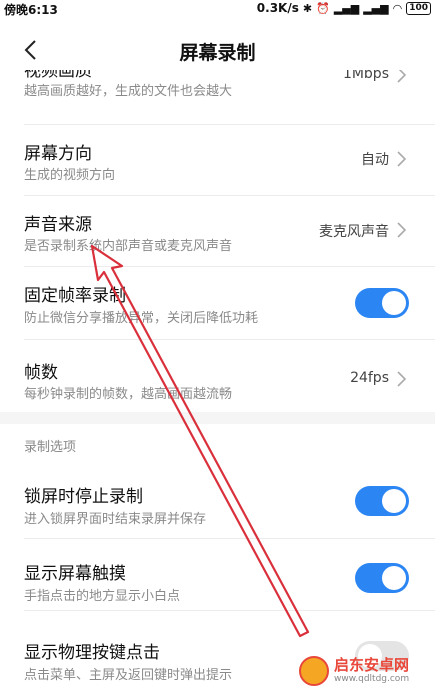 Image resolution: width=435 pixels, height=695 pixels. What do you see at coordinates (323, 8) in the screenshot?
I see `alarm-icon: ⏰` at bounding box center [323, 8].